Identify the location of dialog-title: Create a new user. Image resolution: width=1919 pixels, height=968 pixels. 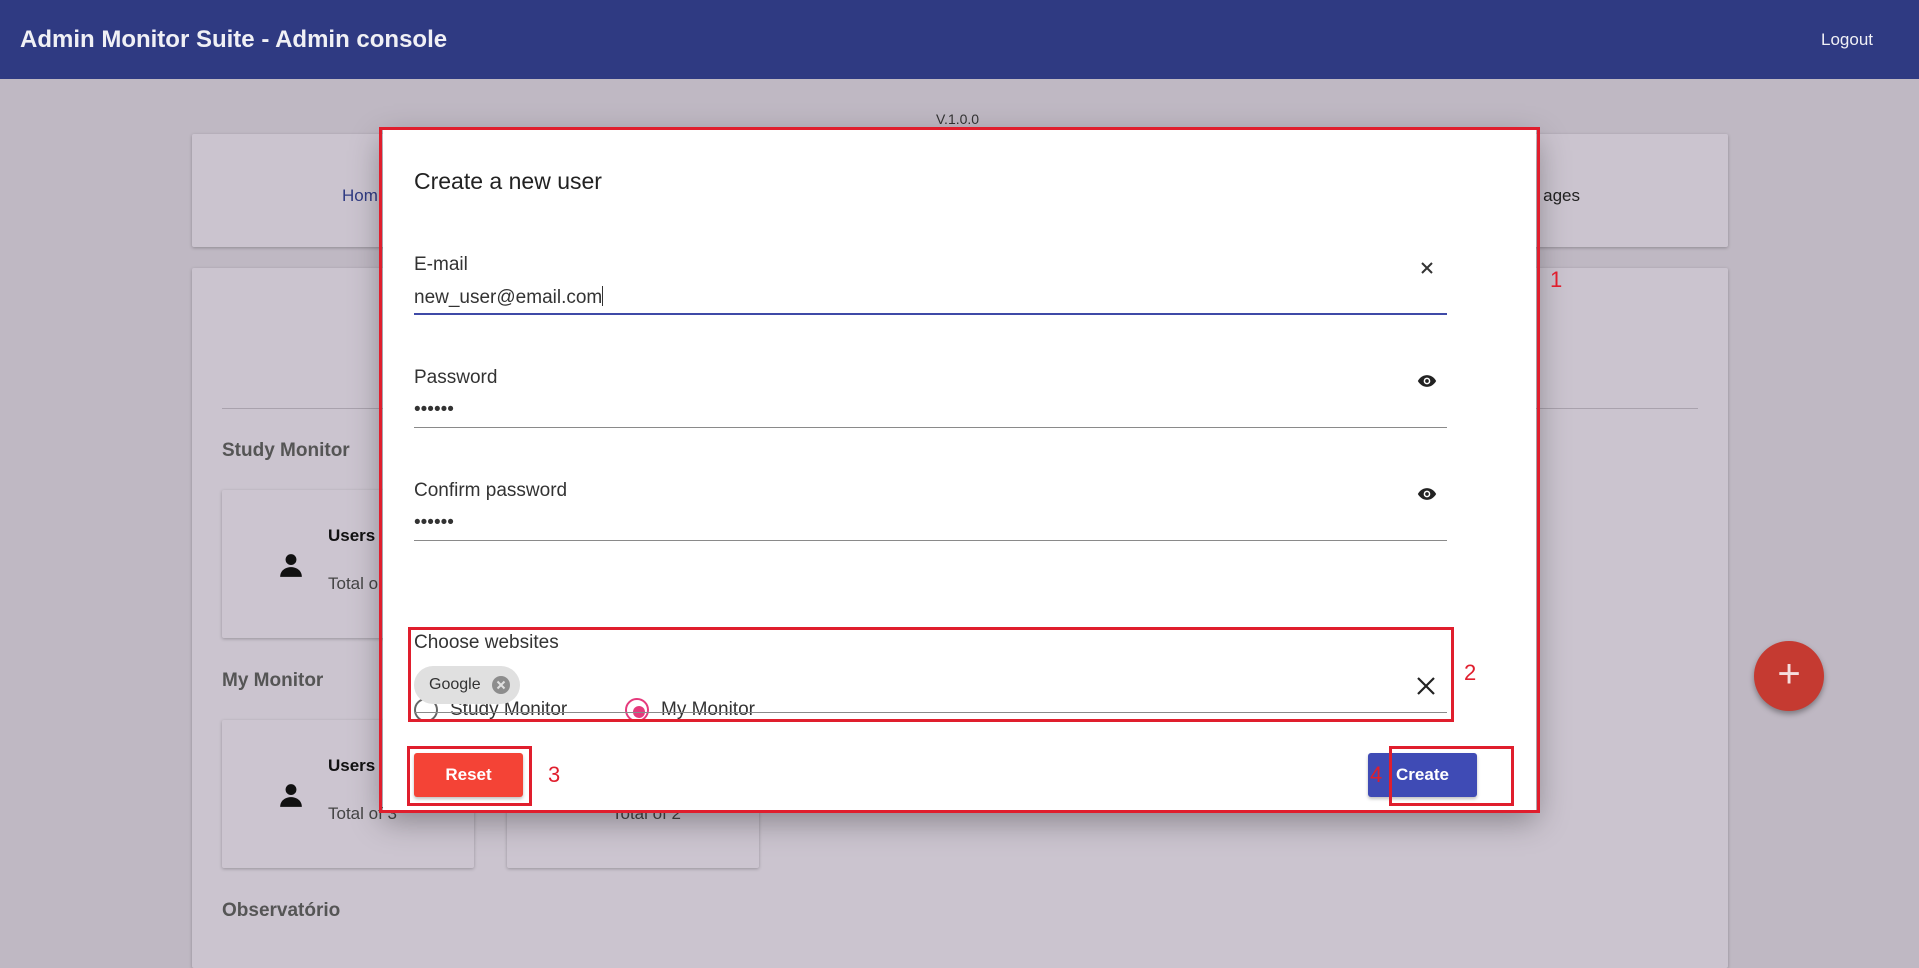
(508, 181).